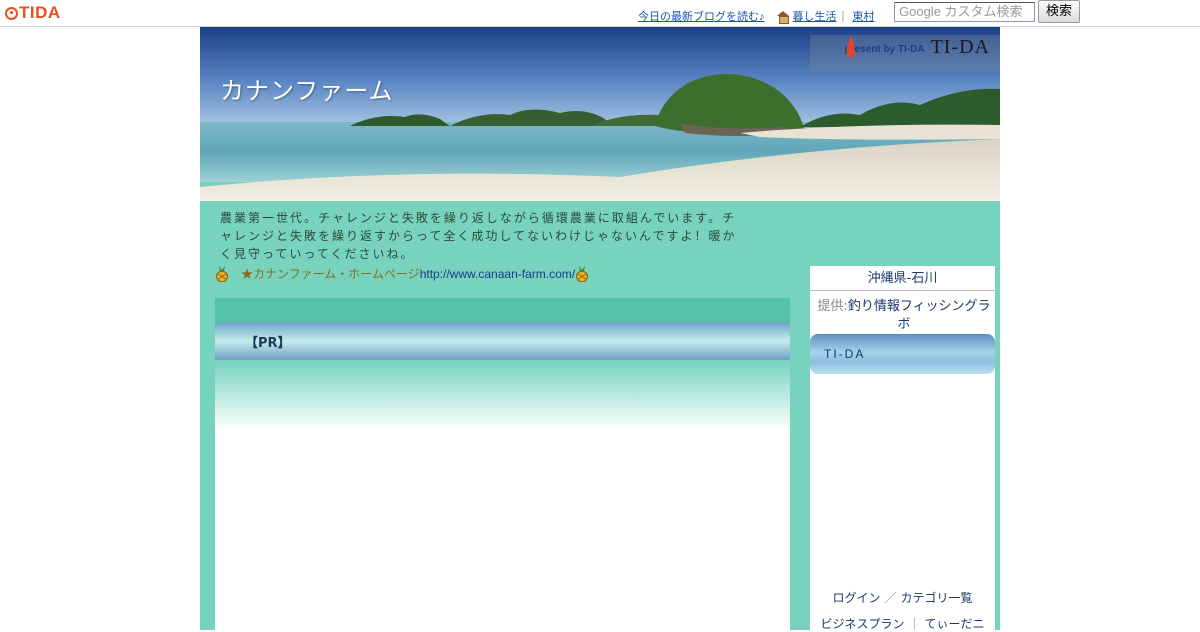  I want to click on tida-sidebar-banner: TI-DA, so click(902, 354).